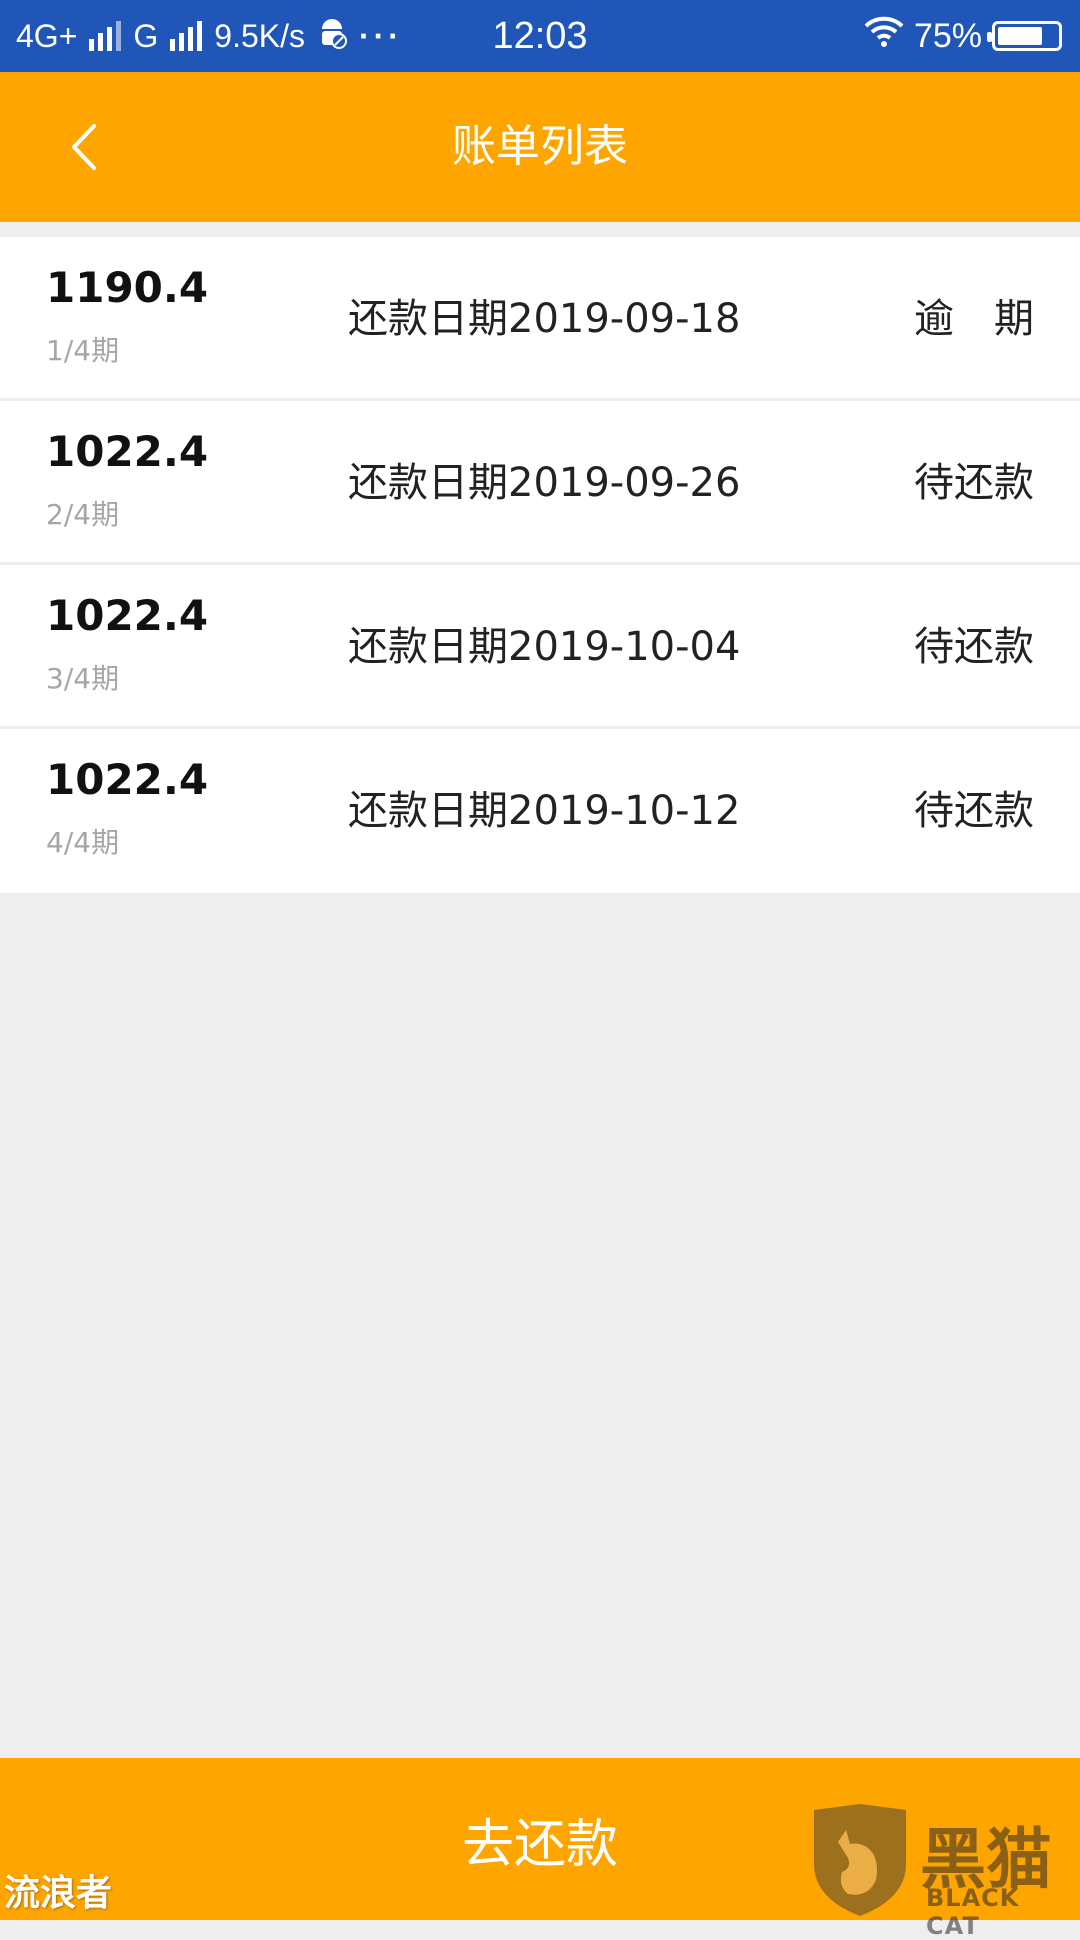 This screenshot has height=1940, width=1080. Describe the element at coordinates (83, 350) in the screenshot. I see `bill-period: 1/4期` at that location.